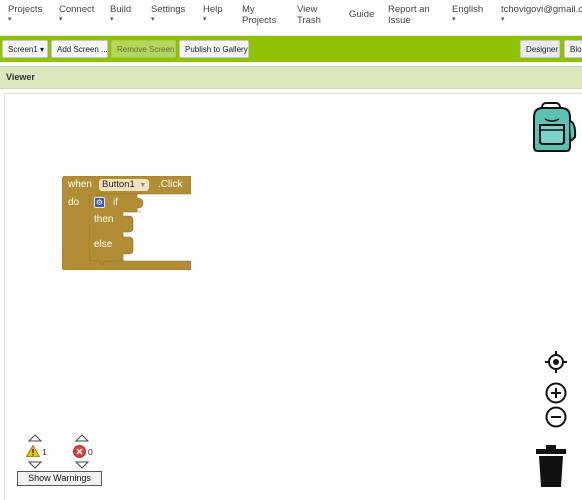  I want to click on warnings-panel: 1 0 Show Warnings, so click(62, 460).